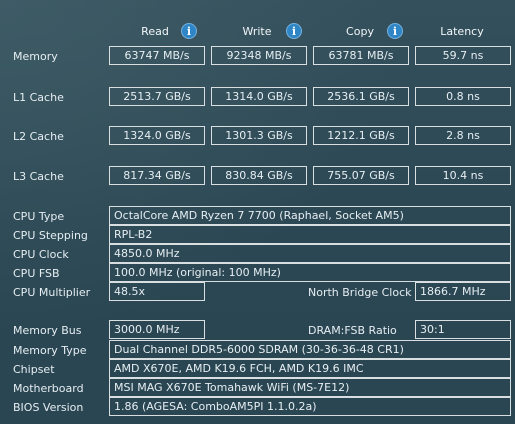 The height and width of the screenshot is (424, 515). Describe the element at coordinates (38, 136) in the screenshot. I see `l2-cache-row-label: L2 Cache` at that location.